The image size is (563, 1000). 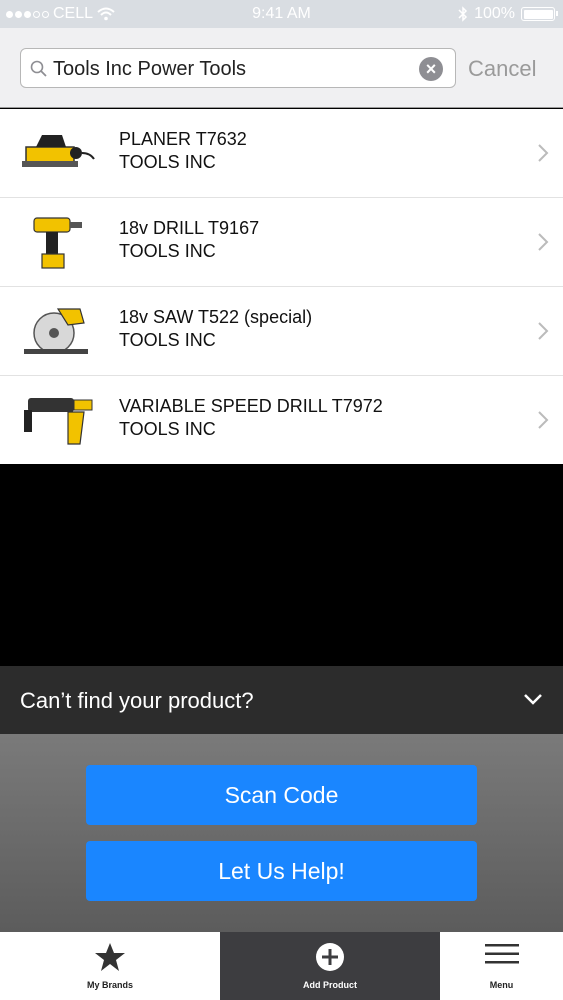 What do you see at coordinates (251, 406) in the screenshot?
I see `product-name: VARIABLE SPEED DRILL T7972` at bounding box center [251, 406].